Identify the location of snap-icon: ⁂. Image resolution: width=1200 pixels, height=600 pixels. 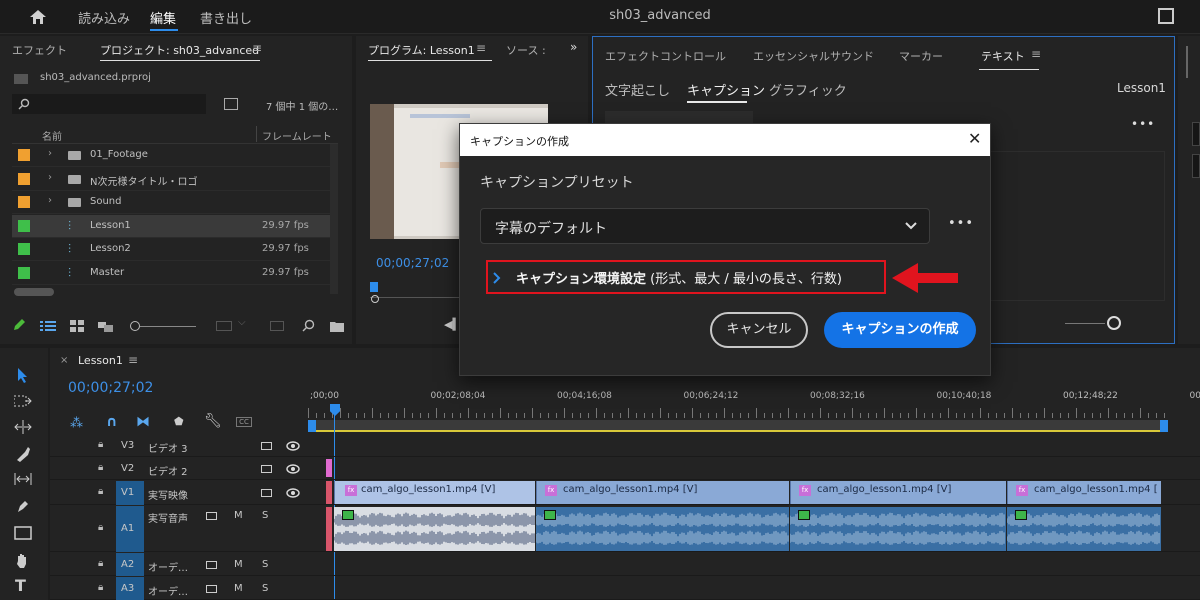
(76, 423).